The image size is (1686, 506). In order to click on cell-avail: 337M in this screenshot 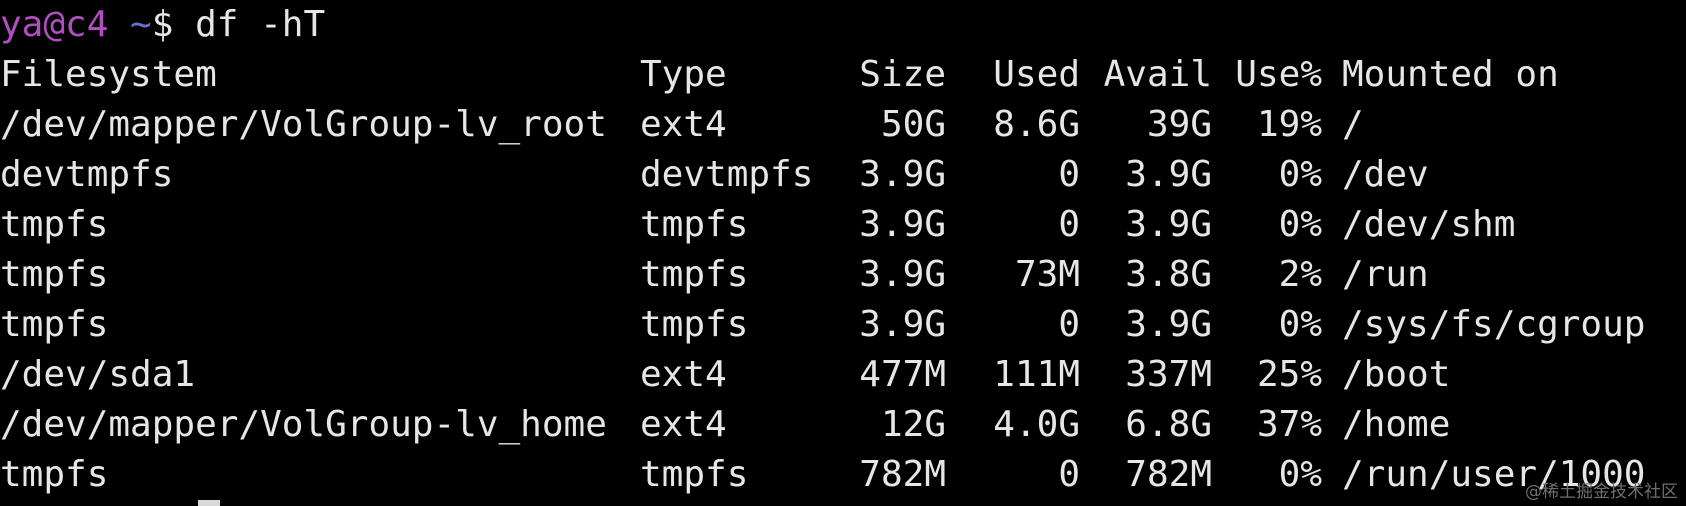, I will do `click(1168, 374)`.